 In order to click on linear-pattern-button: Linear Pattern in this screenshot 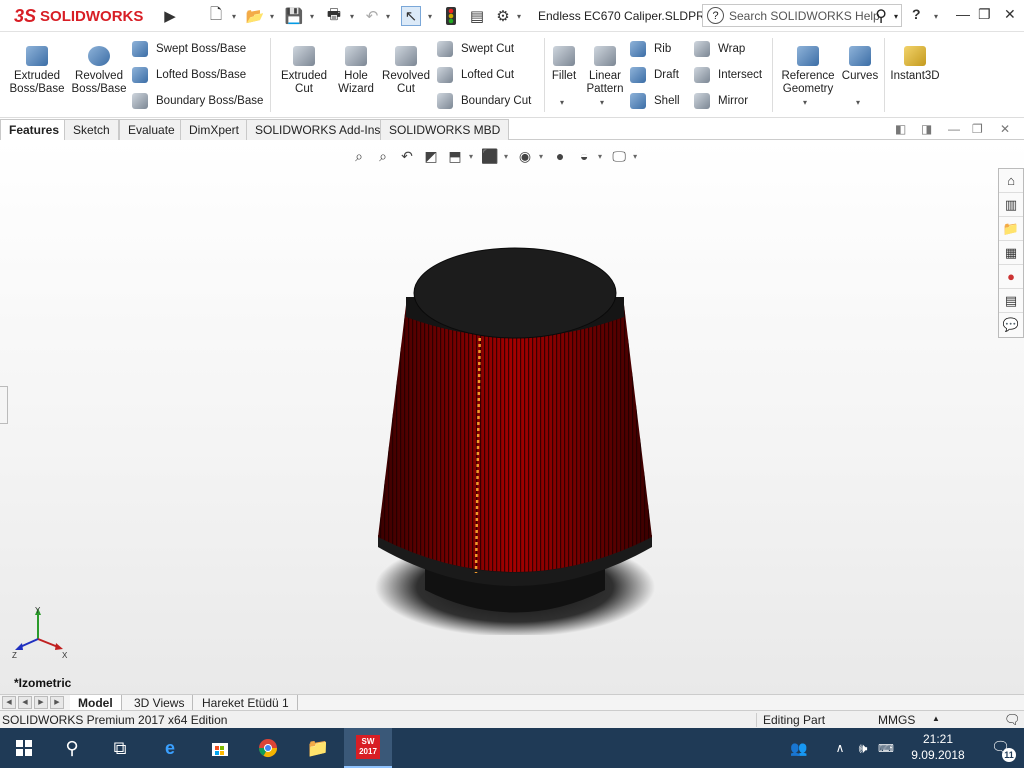, I will do `click(605, 71)`.